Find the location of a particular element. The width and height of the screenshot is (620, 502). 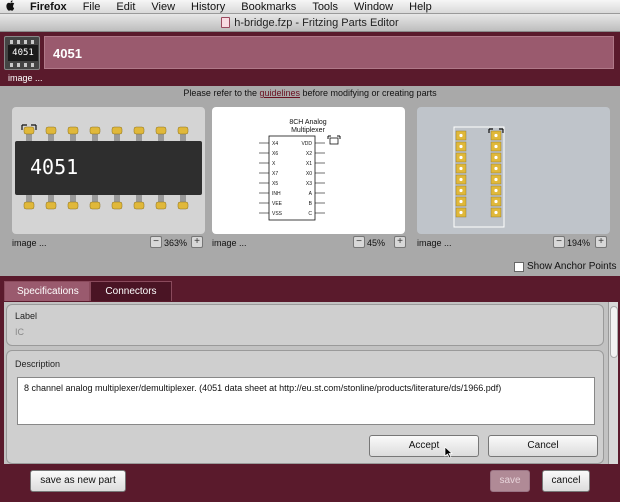

window-titlebar: h-bridge.fzp - Fritzing Parts Editor is located at coordinates (310, 23).